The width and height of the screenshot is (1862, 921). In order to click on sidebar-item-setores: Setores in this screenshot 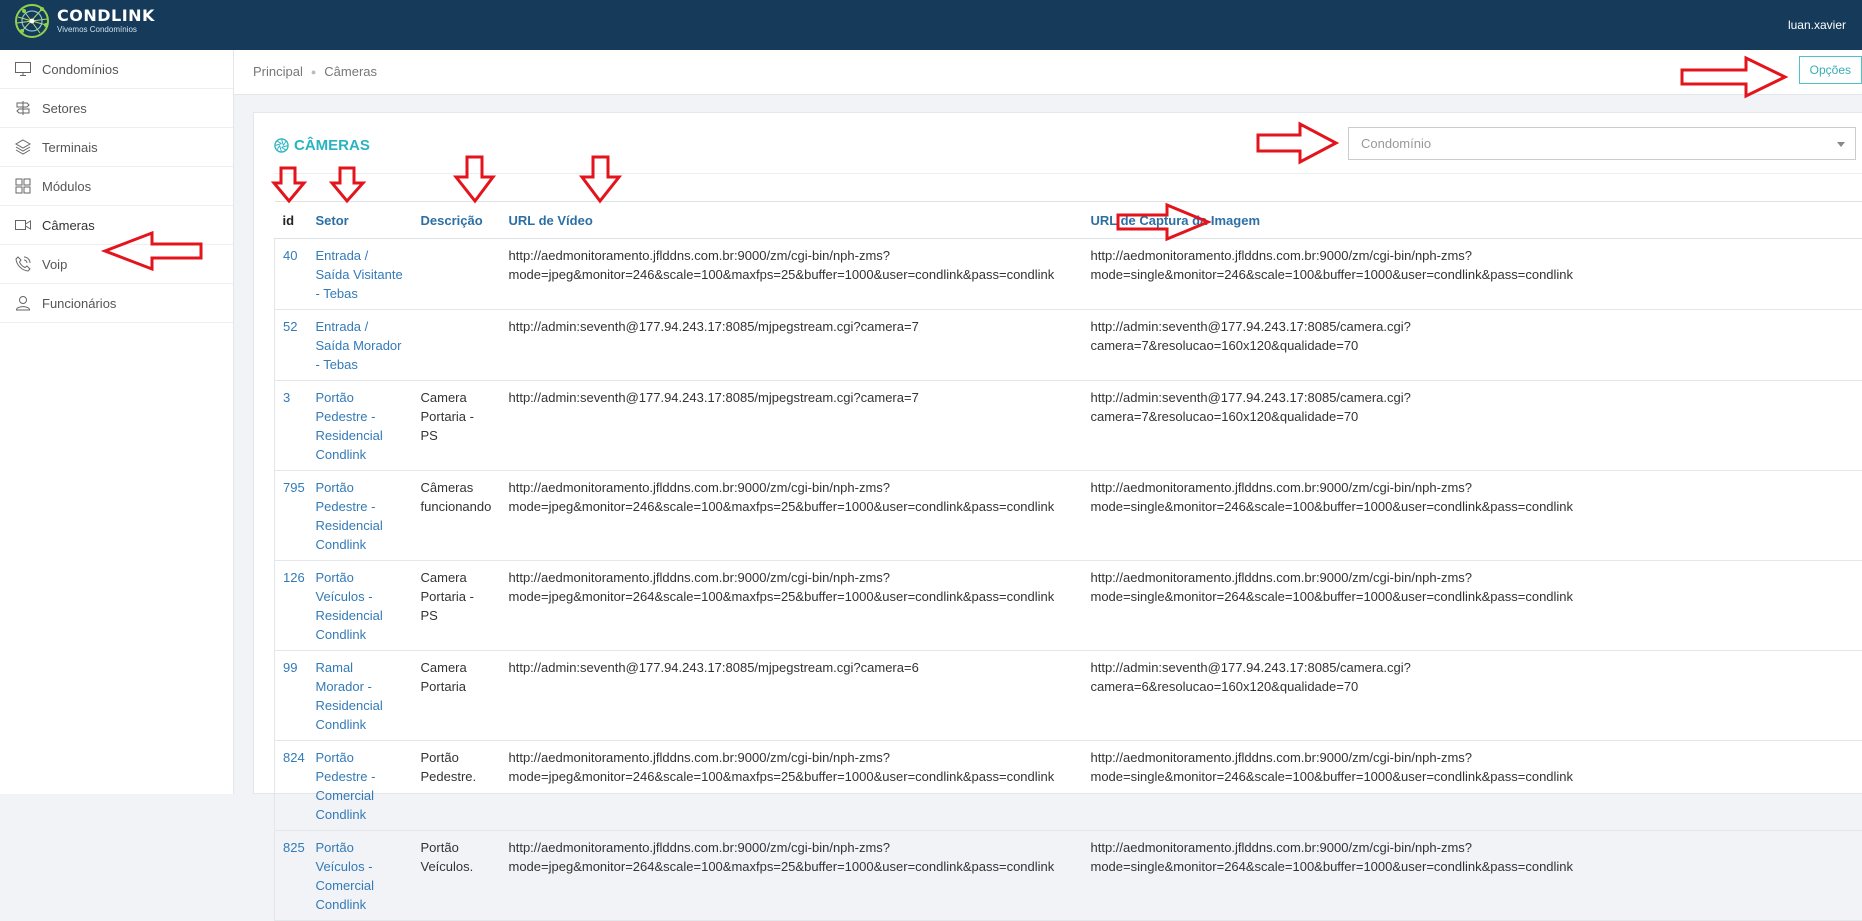, I will do `click(116, 108)`.